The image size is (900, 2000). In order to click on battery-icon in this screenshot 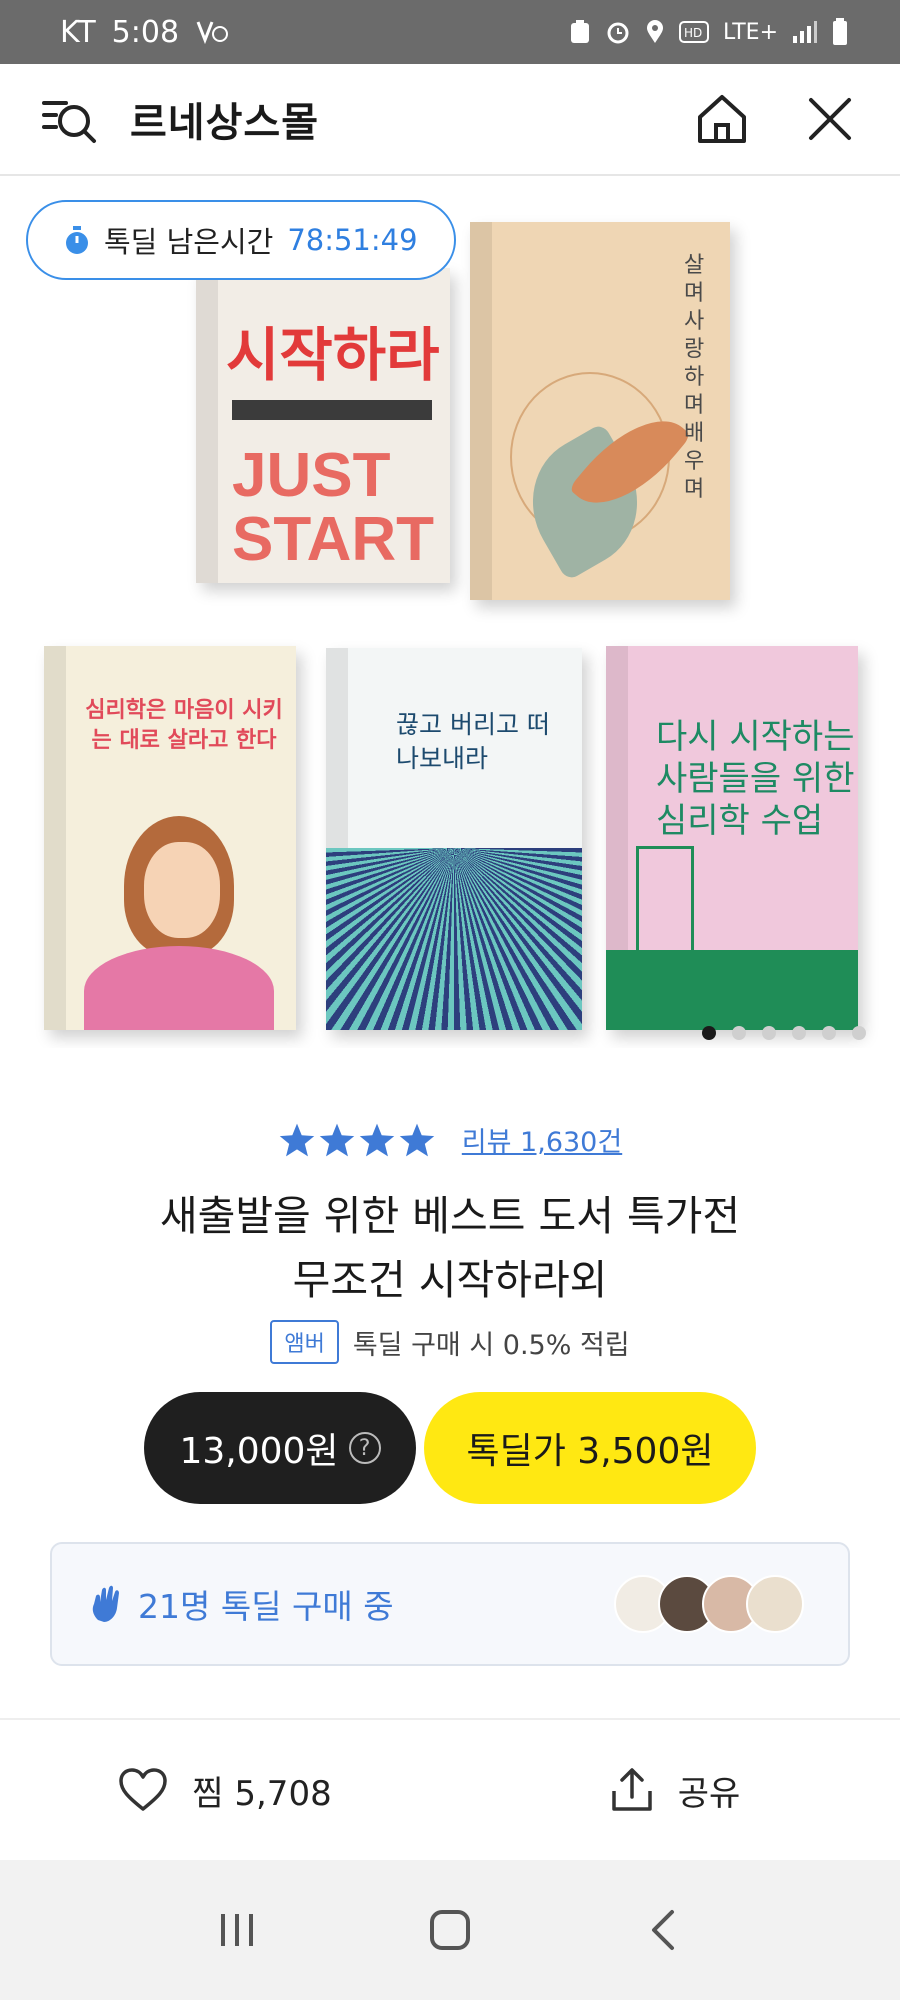, I will do `click(840, 32)`.